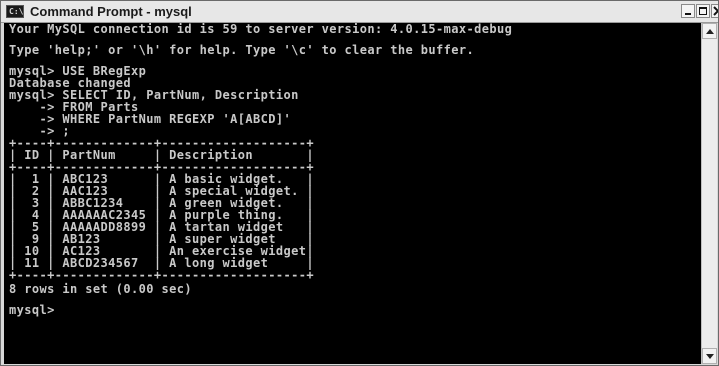 The image size is (719, 366). I want to click on maximize-button, so click(703, 11).